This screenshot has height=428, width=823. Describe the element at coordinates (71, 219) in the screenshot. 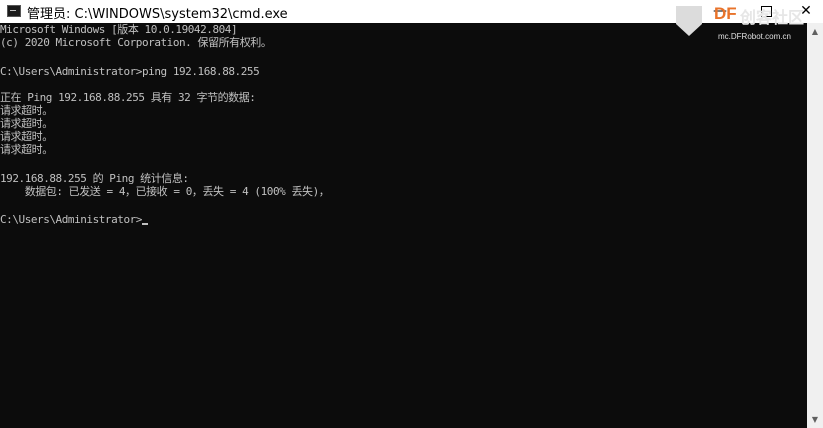

I see `console-prompt: C:\Users\Administrator>` at that location.